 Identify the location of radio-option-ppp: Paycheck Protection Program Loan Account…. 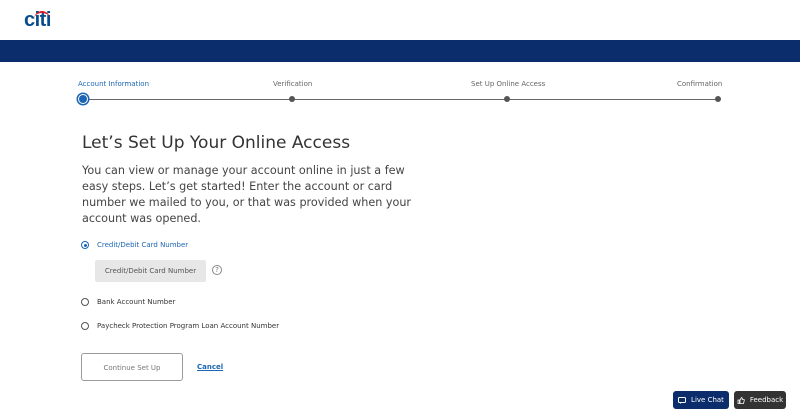
(180, 326).